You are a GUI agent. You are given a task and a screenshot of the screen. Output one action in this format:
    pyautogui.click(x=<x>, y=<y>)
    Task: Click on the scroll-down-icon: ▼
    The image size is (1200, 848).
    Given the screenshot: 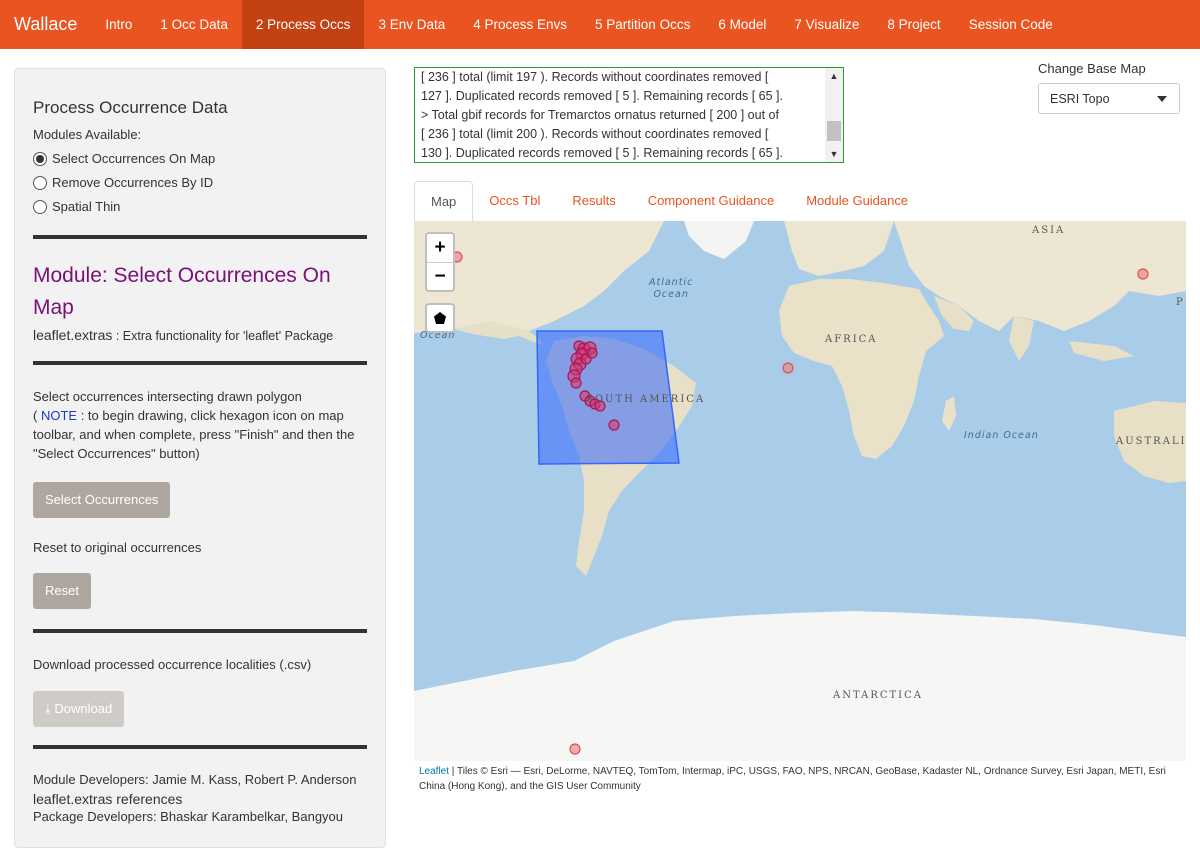 What is the action you would take?
    pyautogui.click(x=834, y=154)
    